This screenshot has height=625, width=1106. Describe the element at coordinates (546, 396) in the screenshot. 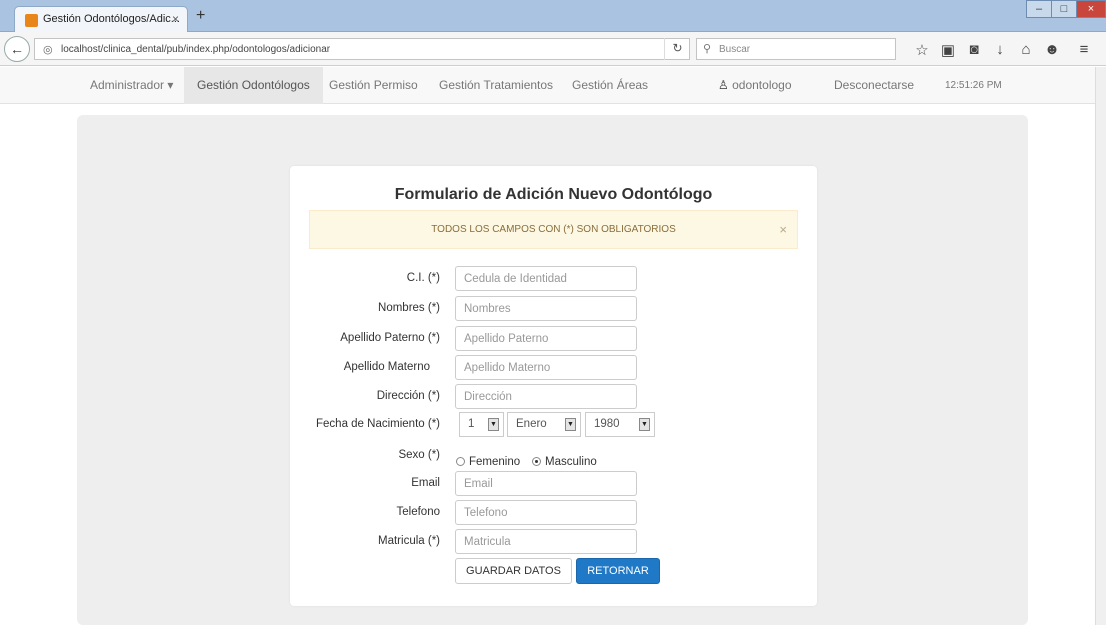

I see `direccion-input` at that location.